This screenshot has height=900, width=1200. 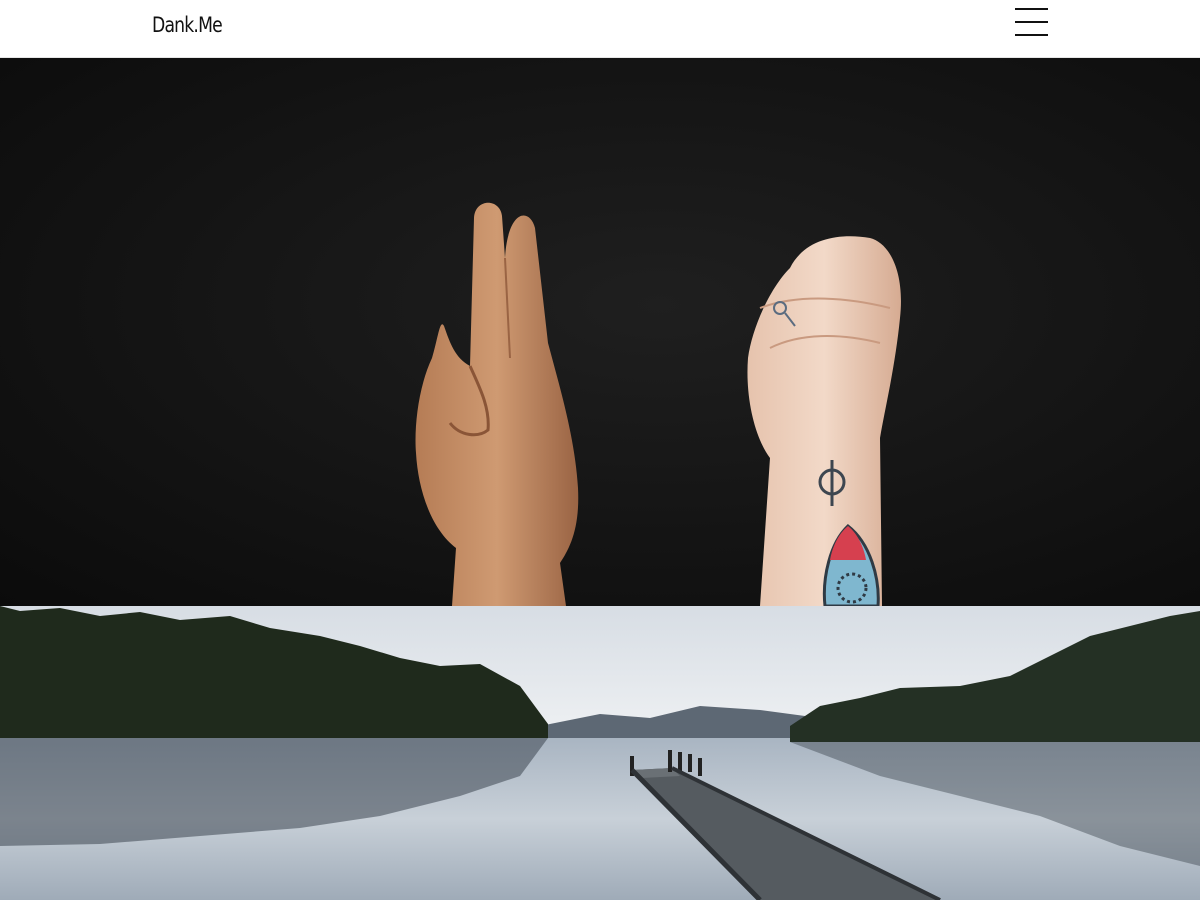 What do you see at coordinates (187, 25) in the screenshot?
I see `brand-logo: Dank.Me` at bounding box center [187, 25].